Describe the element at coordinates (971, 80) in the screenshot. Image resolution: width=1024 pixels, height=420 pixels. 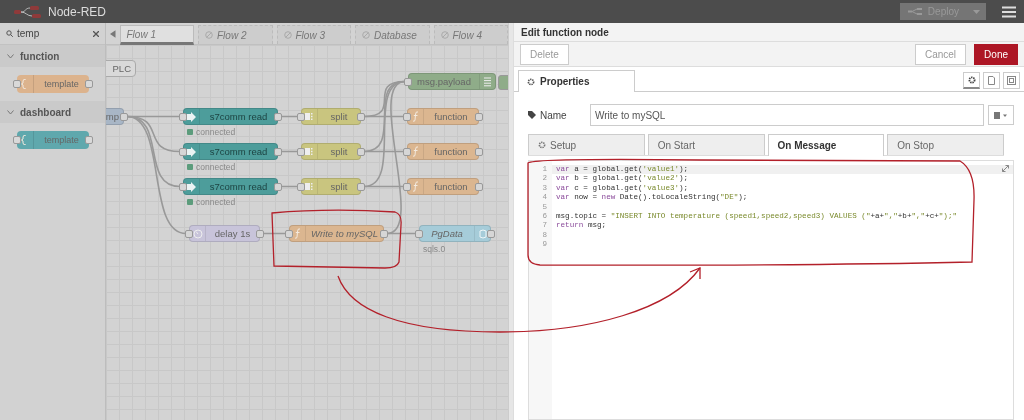
I see `settings-icon` at that location.